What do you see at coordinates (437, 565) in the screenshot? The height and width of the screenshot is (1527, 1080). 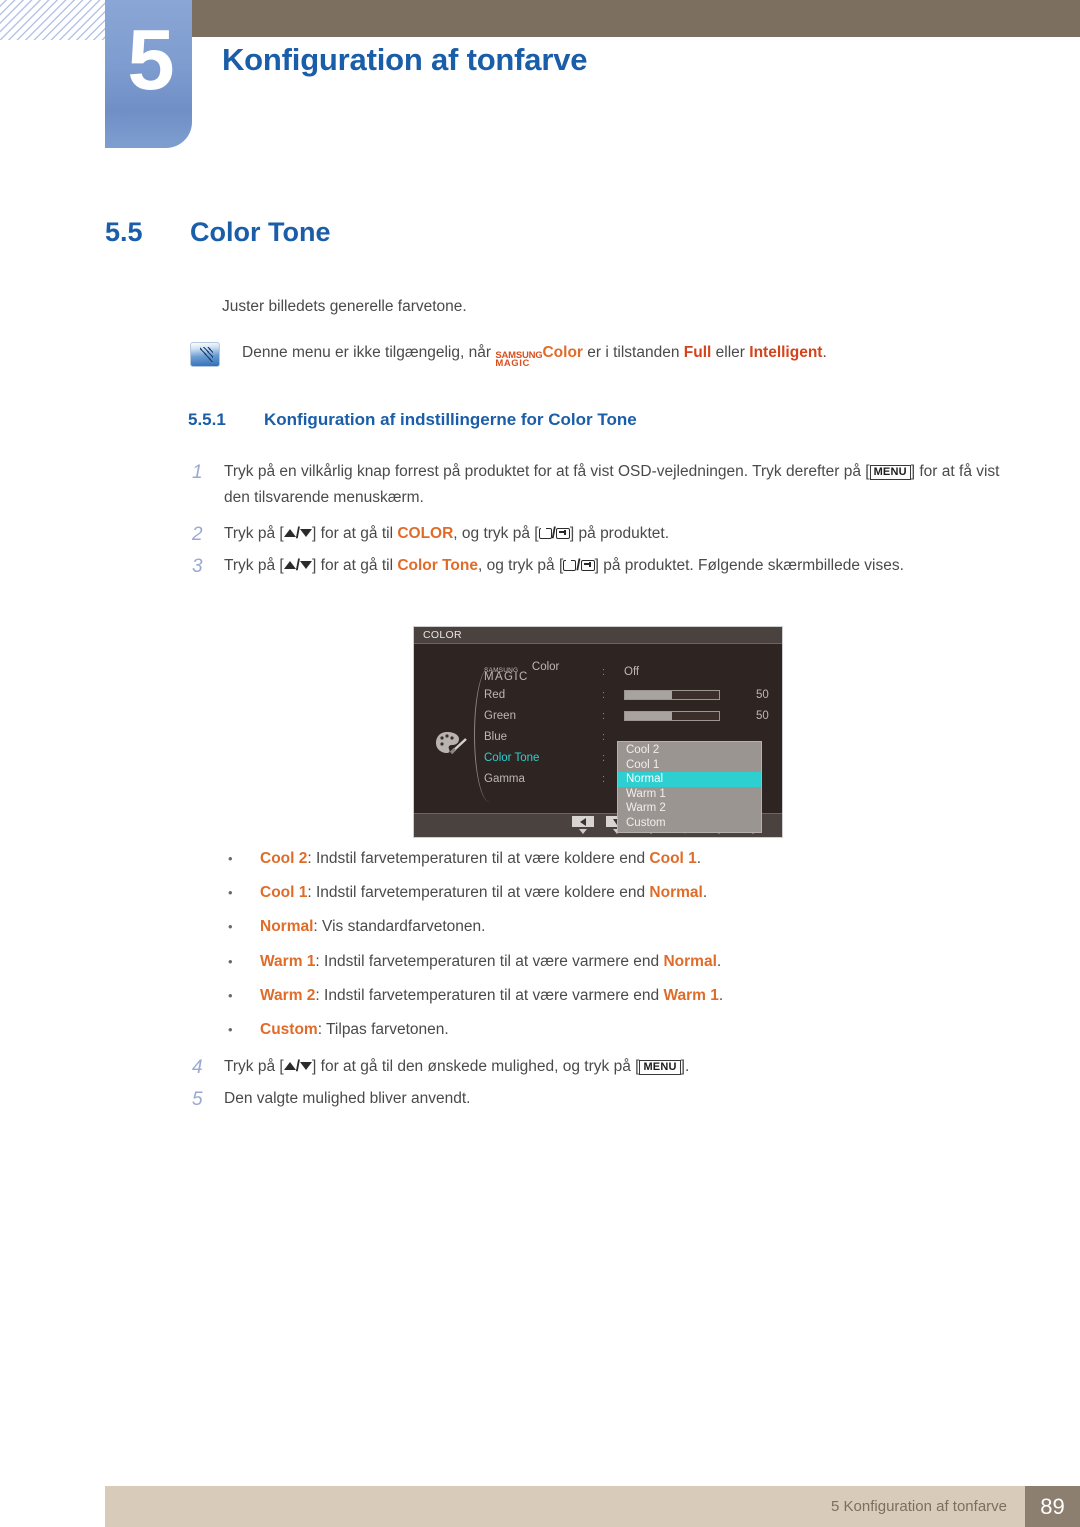 I see `step-3-target: Color Tone` at bounding box center [437, 565].